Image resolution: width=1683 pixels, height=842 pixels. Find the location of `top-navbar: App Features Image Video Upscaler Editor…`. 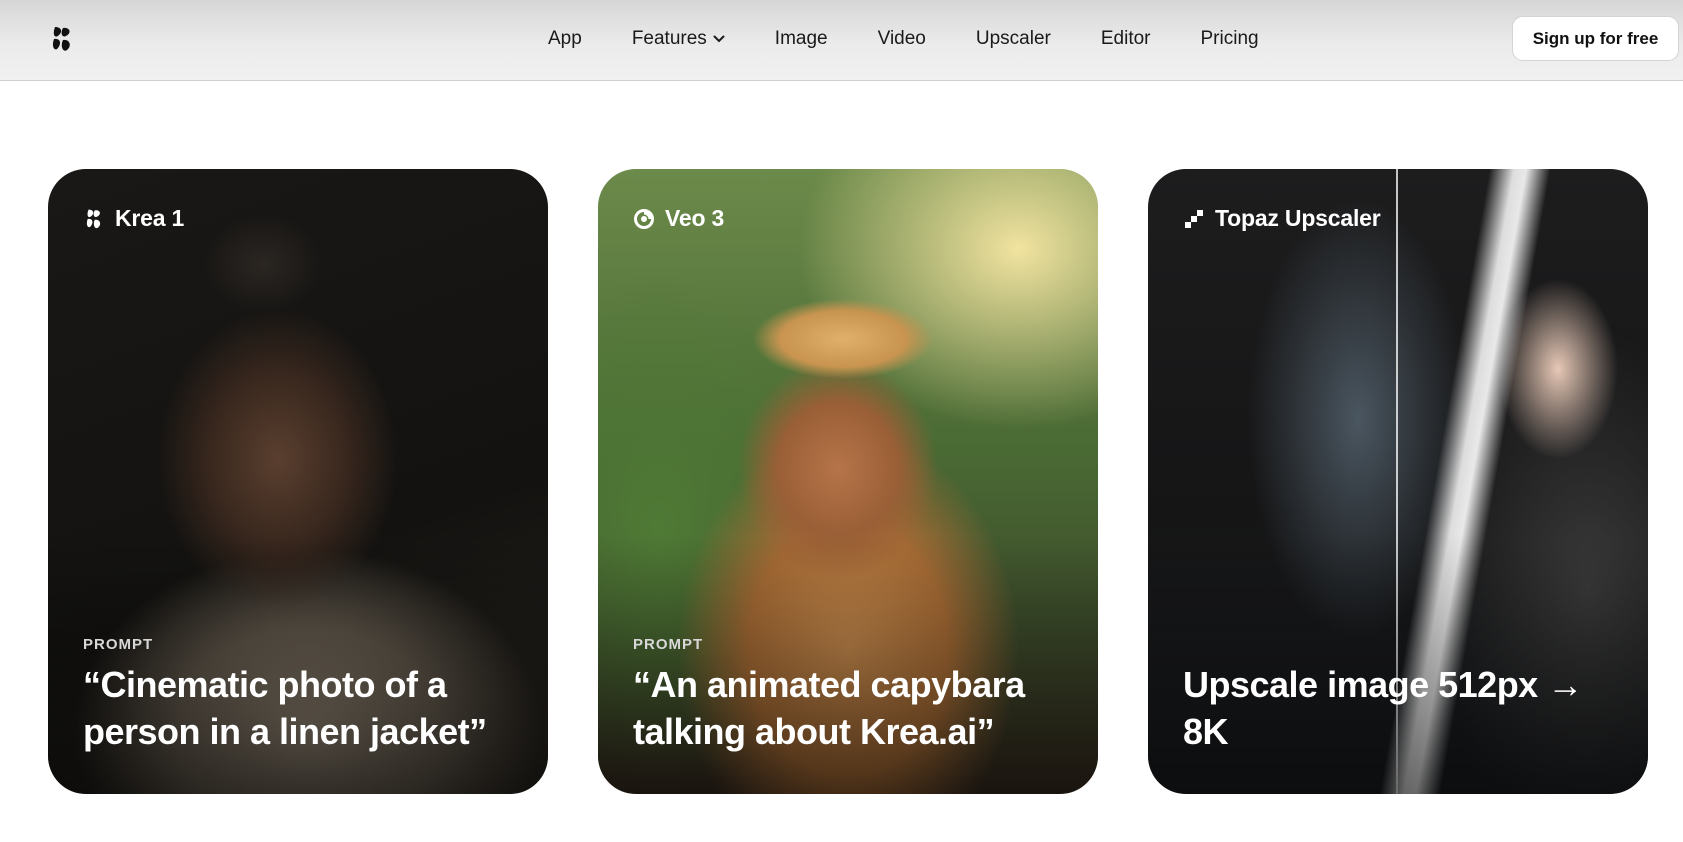

top-navbar: App Features Image Video Upscaler Editor… is located at coordinates (841, 40).